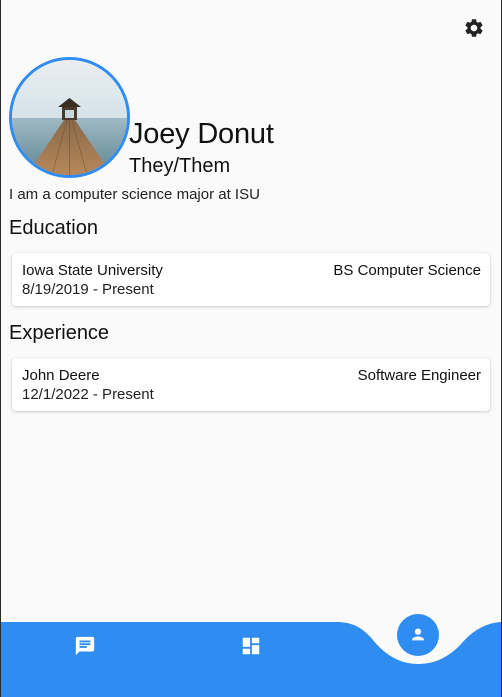 This screenshot has width=502, height=697. Describe the element at coordinates (53, 228) in the screenshot. I see `education-heading: Education` at that location.